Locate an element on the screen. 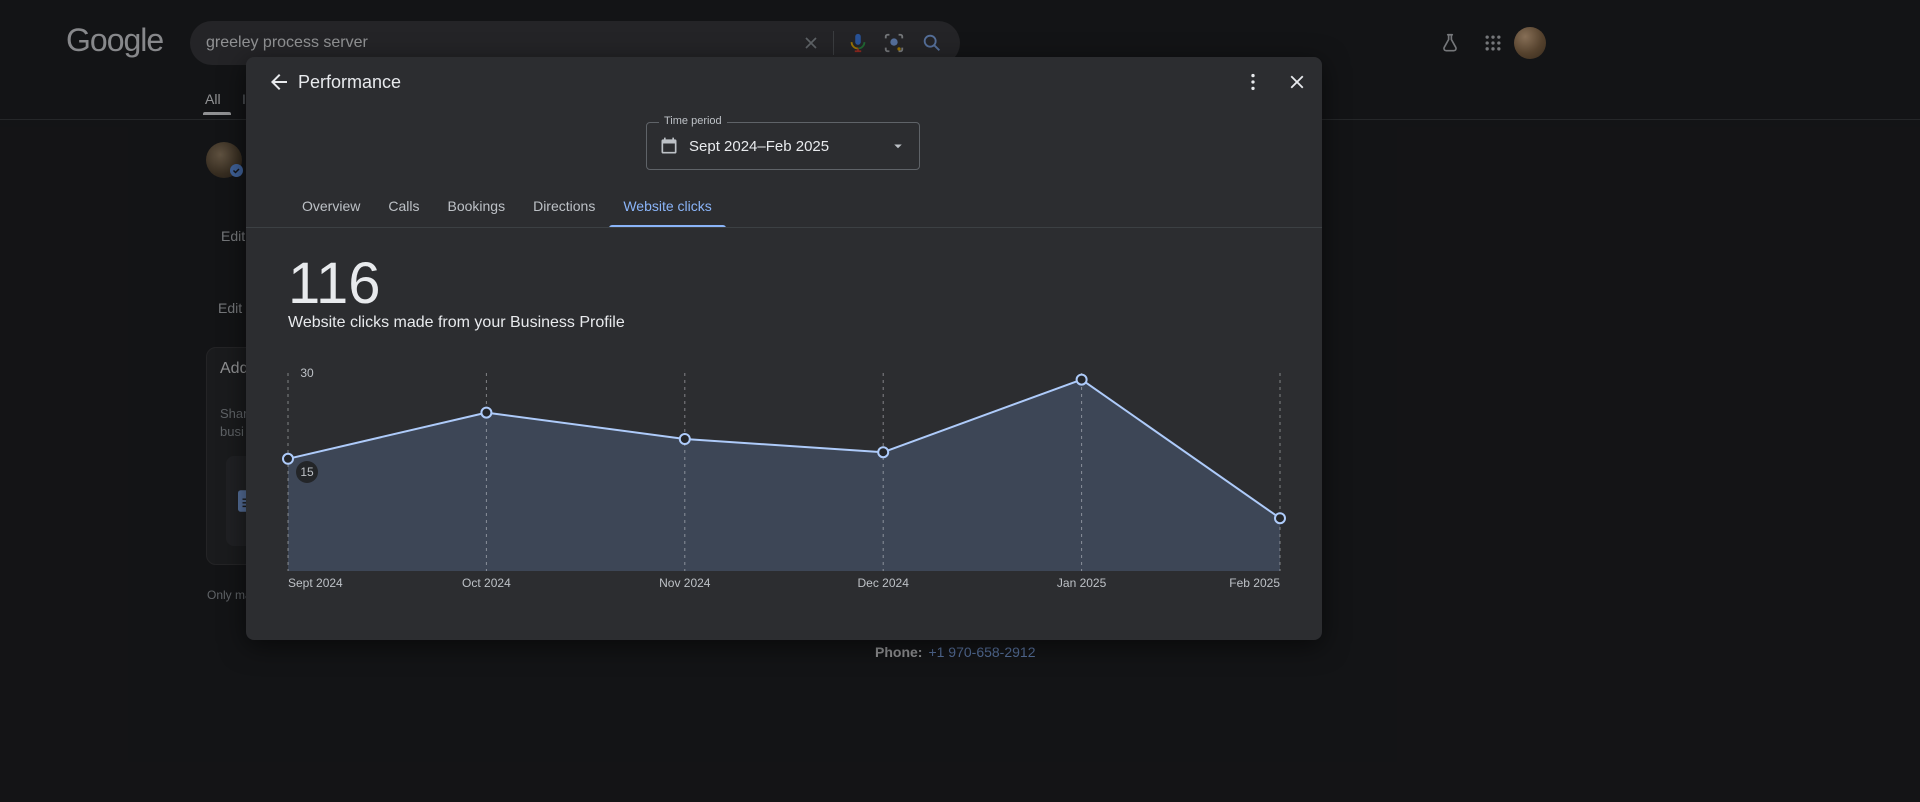 Image resolution: width=1920 pixels, height=802 pixels. tabs-divider is located at coordinates (784, 227).